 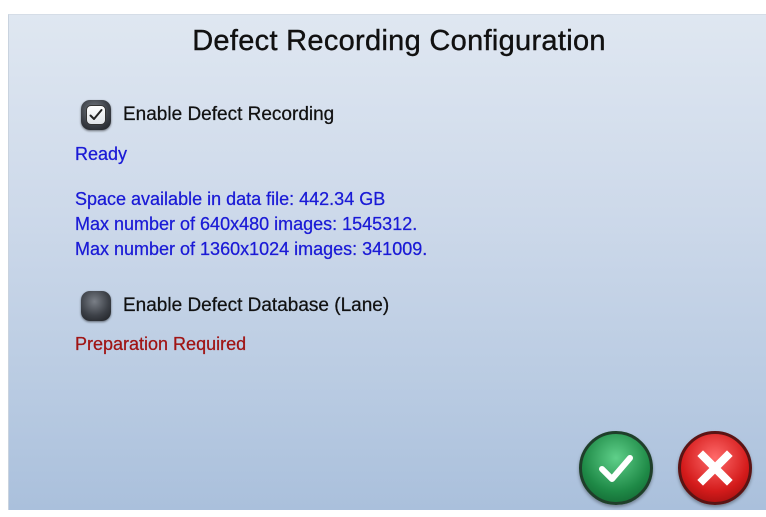 What do you see at coordinates (399, 41) in the screenshot?
I see `dialog-title: Defect Recording Configuration` at bounding box center [399, 41].